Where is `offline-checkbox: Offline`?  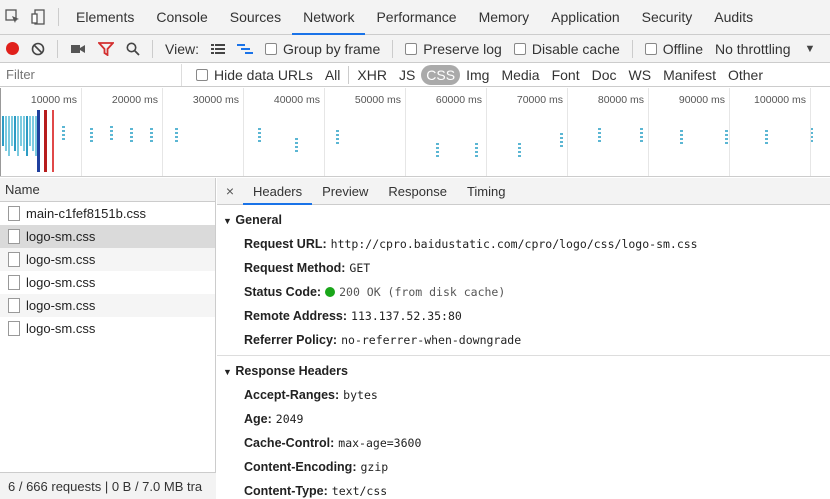
offline-checkbox: Offline is located at coordinates (674, 49).